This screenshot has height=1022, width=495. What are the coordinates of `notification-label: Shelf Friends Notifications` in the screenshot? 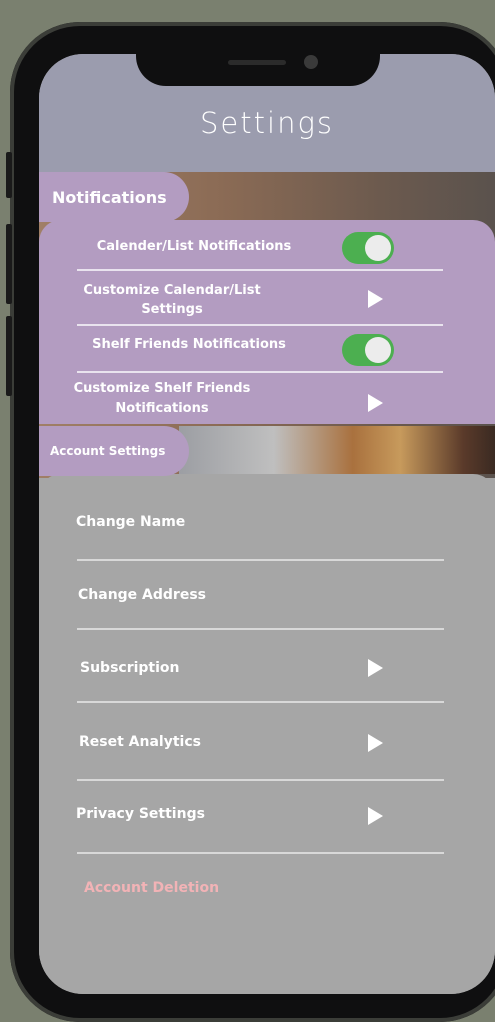 It's located at (189, 344).